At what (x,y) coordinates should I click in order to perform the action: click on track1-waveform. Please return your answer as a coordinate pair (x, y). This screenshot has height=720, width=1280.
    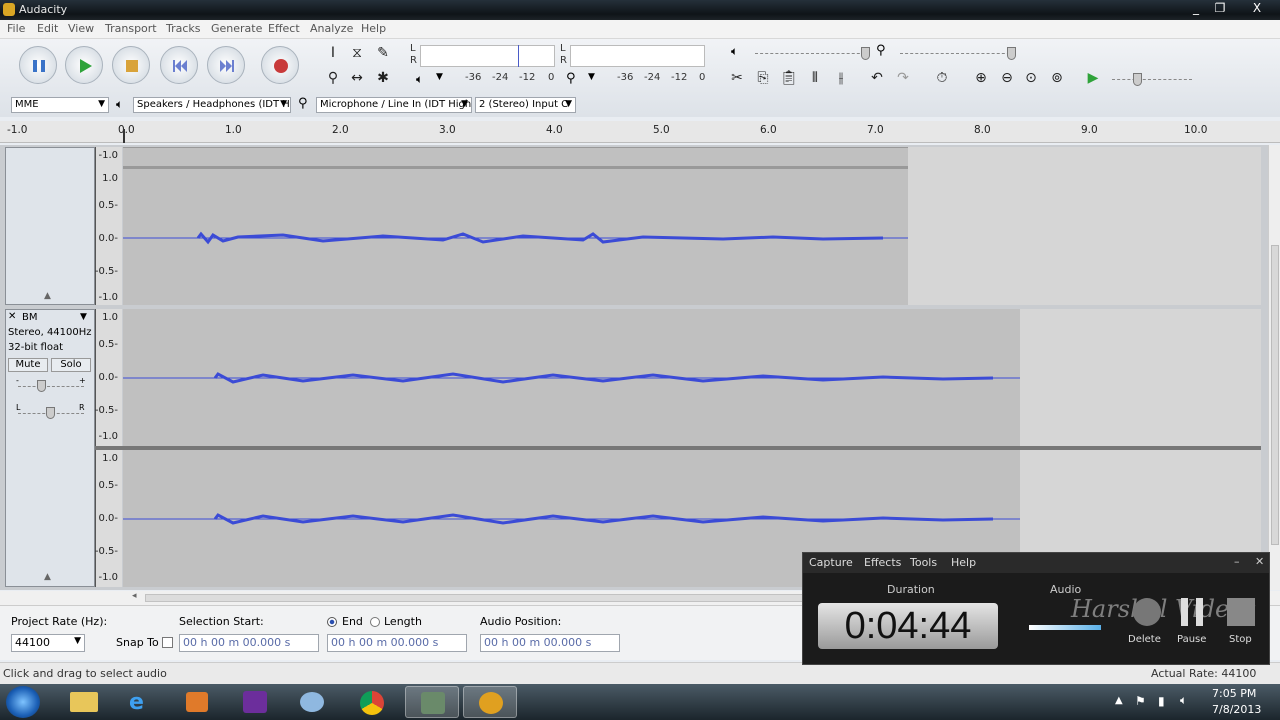
    Looking at the image, I should click on (515, 226).